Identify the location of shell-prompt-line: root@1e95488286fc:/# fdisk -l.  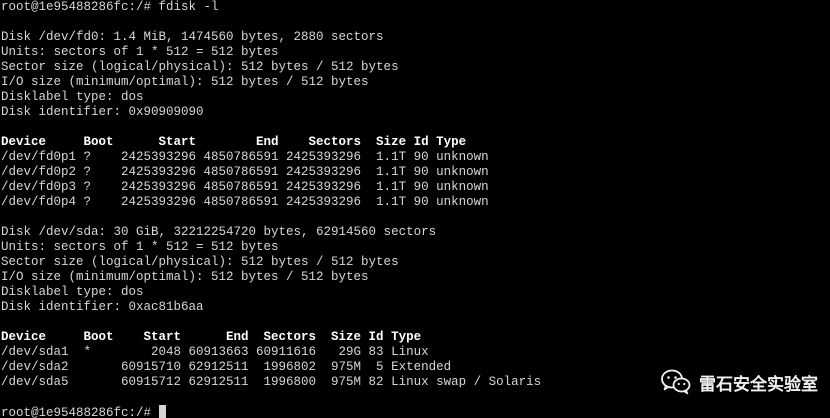
(415, 7).